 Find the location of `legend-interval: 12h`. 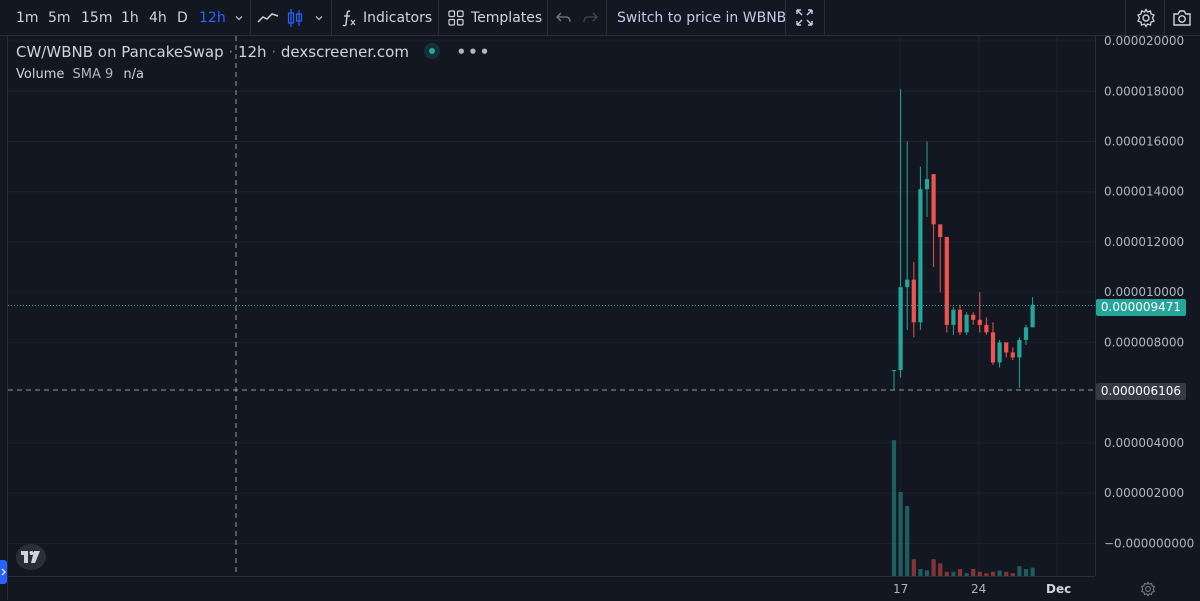

legend-interval: 12h is located at coordinates (252, 52).